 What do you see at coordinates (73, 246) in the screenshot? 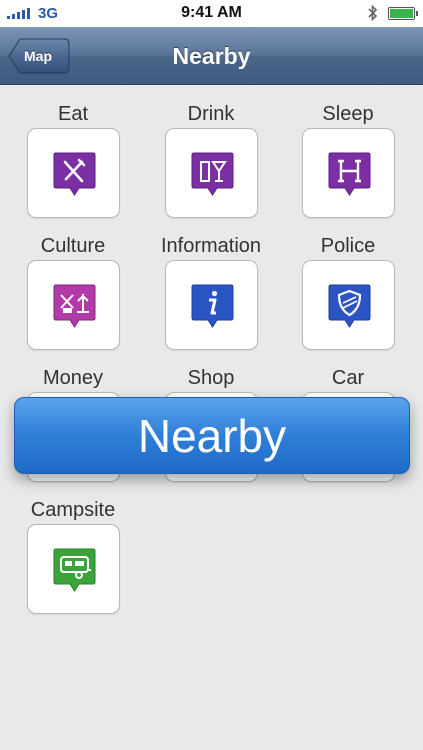
I see `category-label: Culture` at bounding box center [73, 246].